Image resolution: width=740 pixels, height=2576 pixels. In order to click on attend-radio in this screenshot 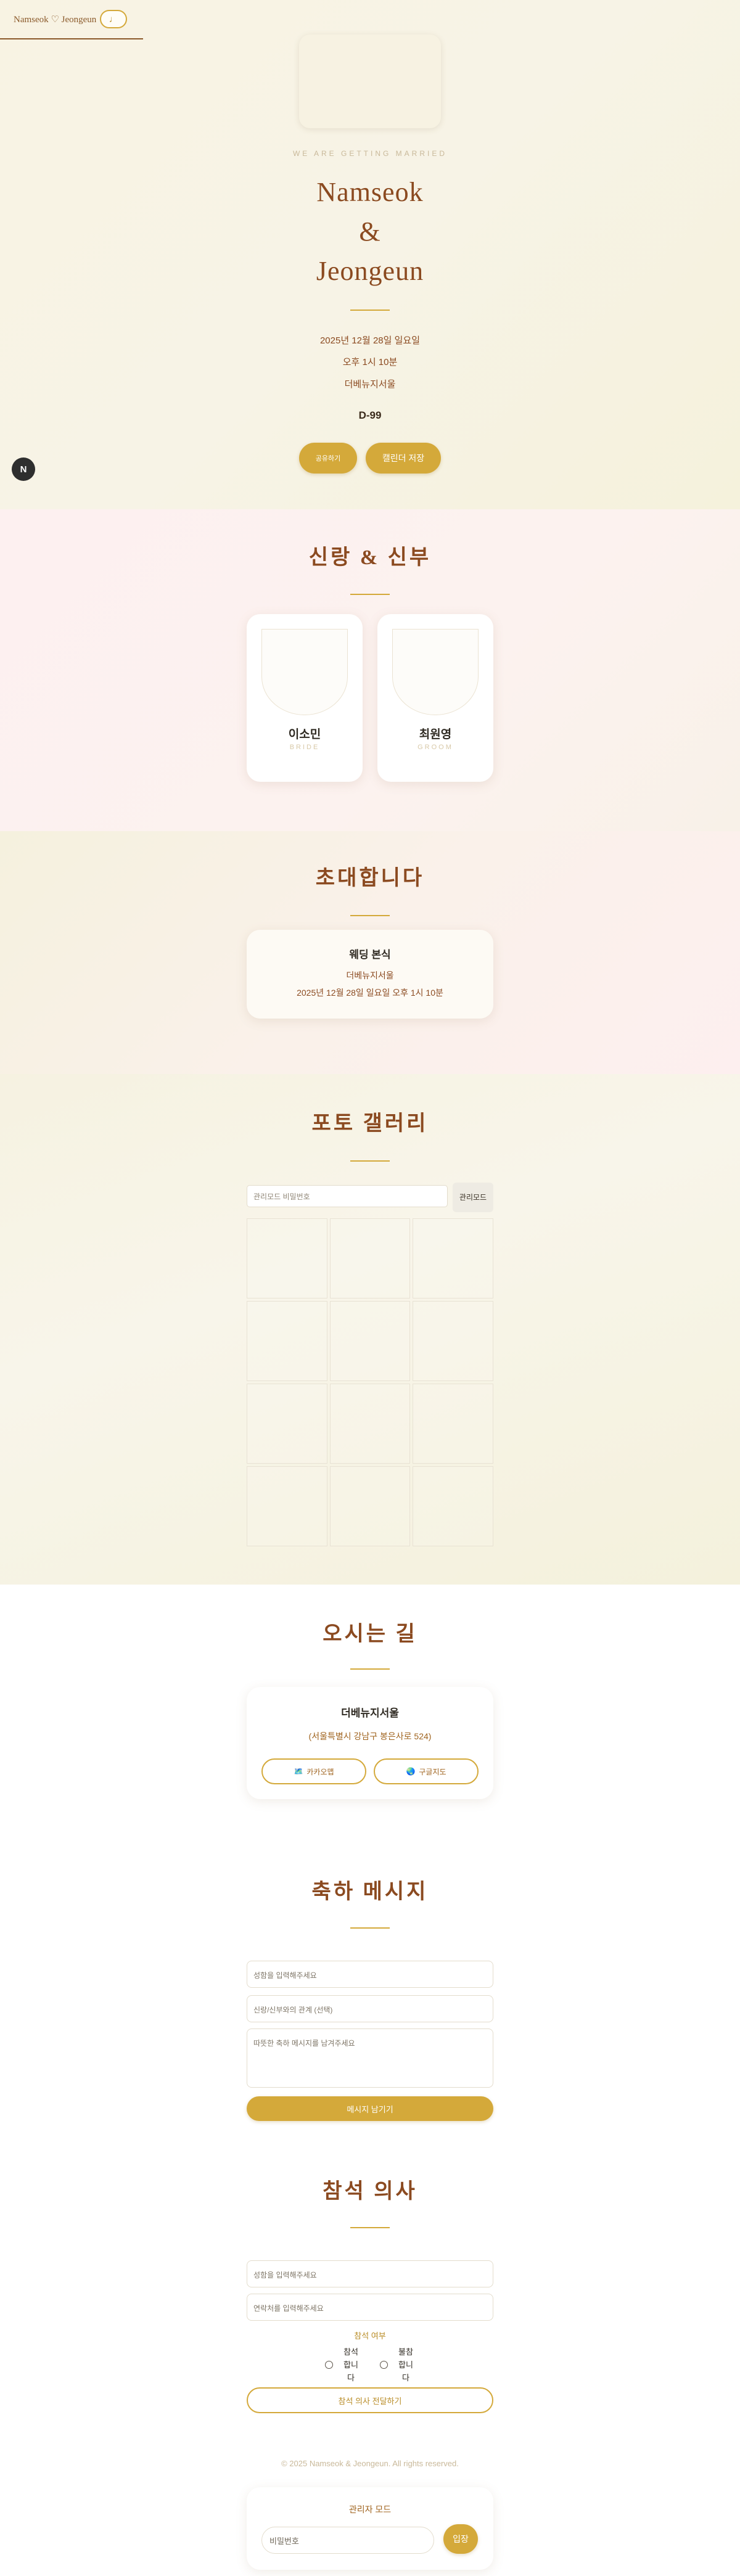, I will do `click(329, 2365)`.